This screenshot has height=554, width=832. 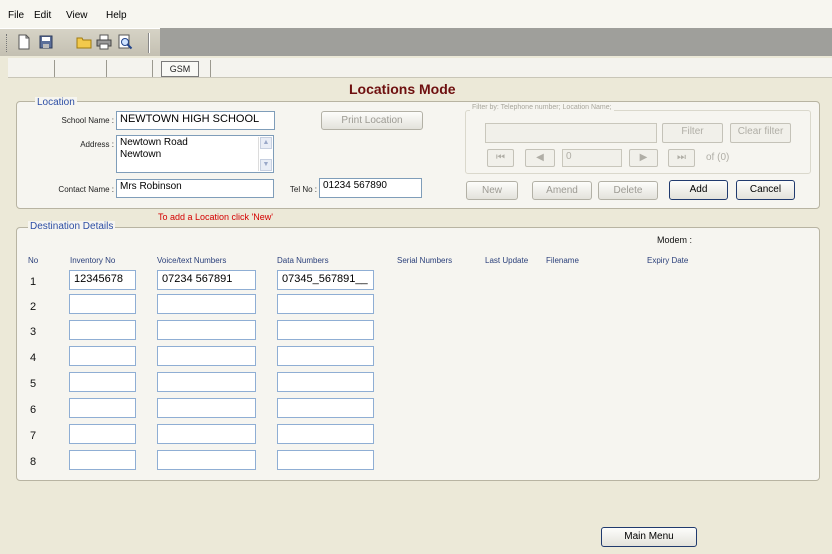 What do you see at coordinates (33, 410) in the screenshot?
I see `row-number: 6` at bounding box center [33, 410].